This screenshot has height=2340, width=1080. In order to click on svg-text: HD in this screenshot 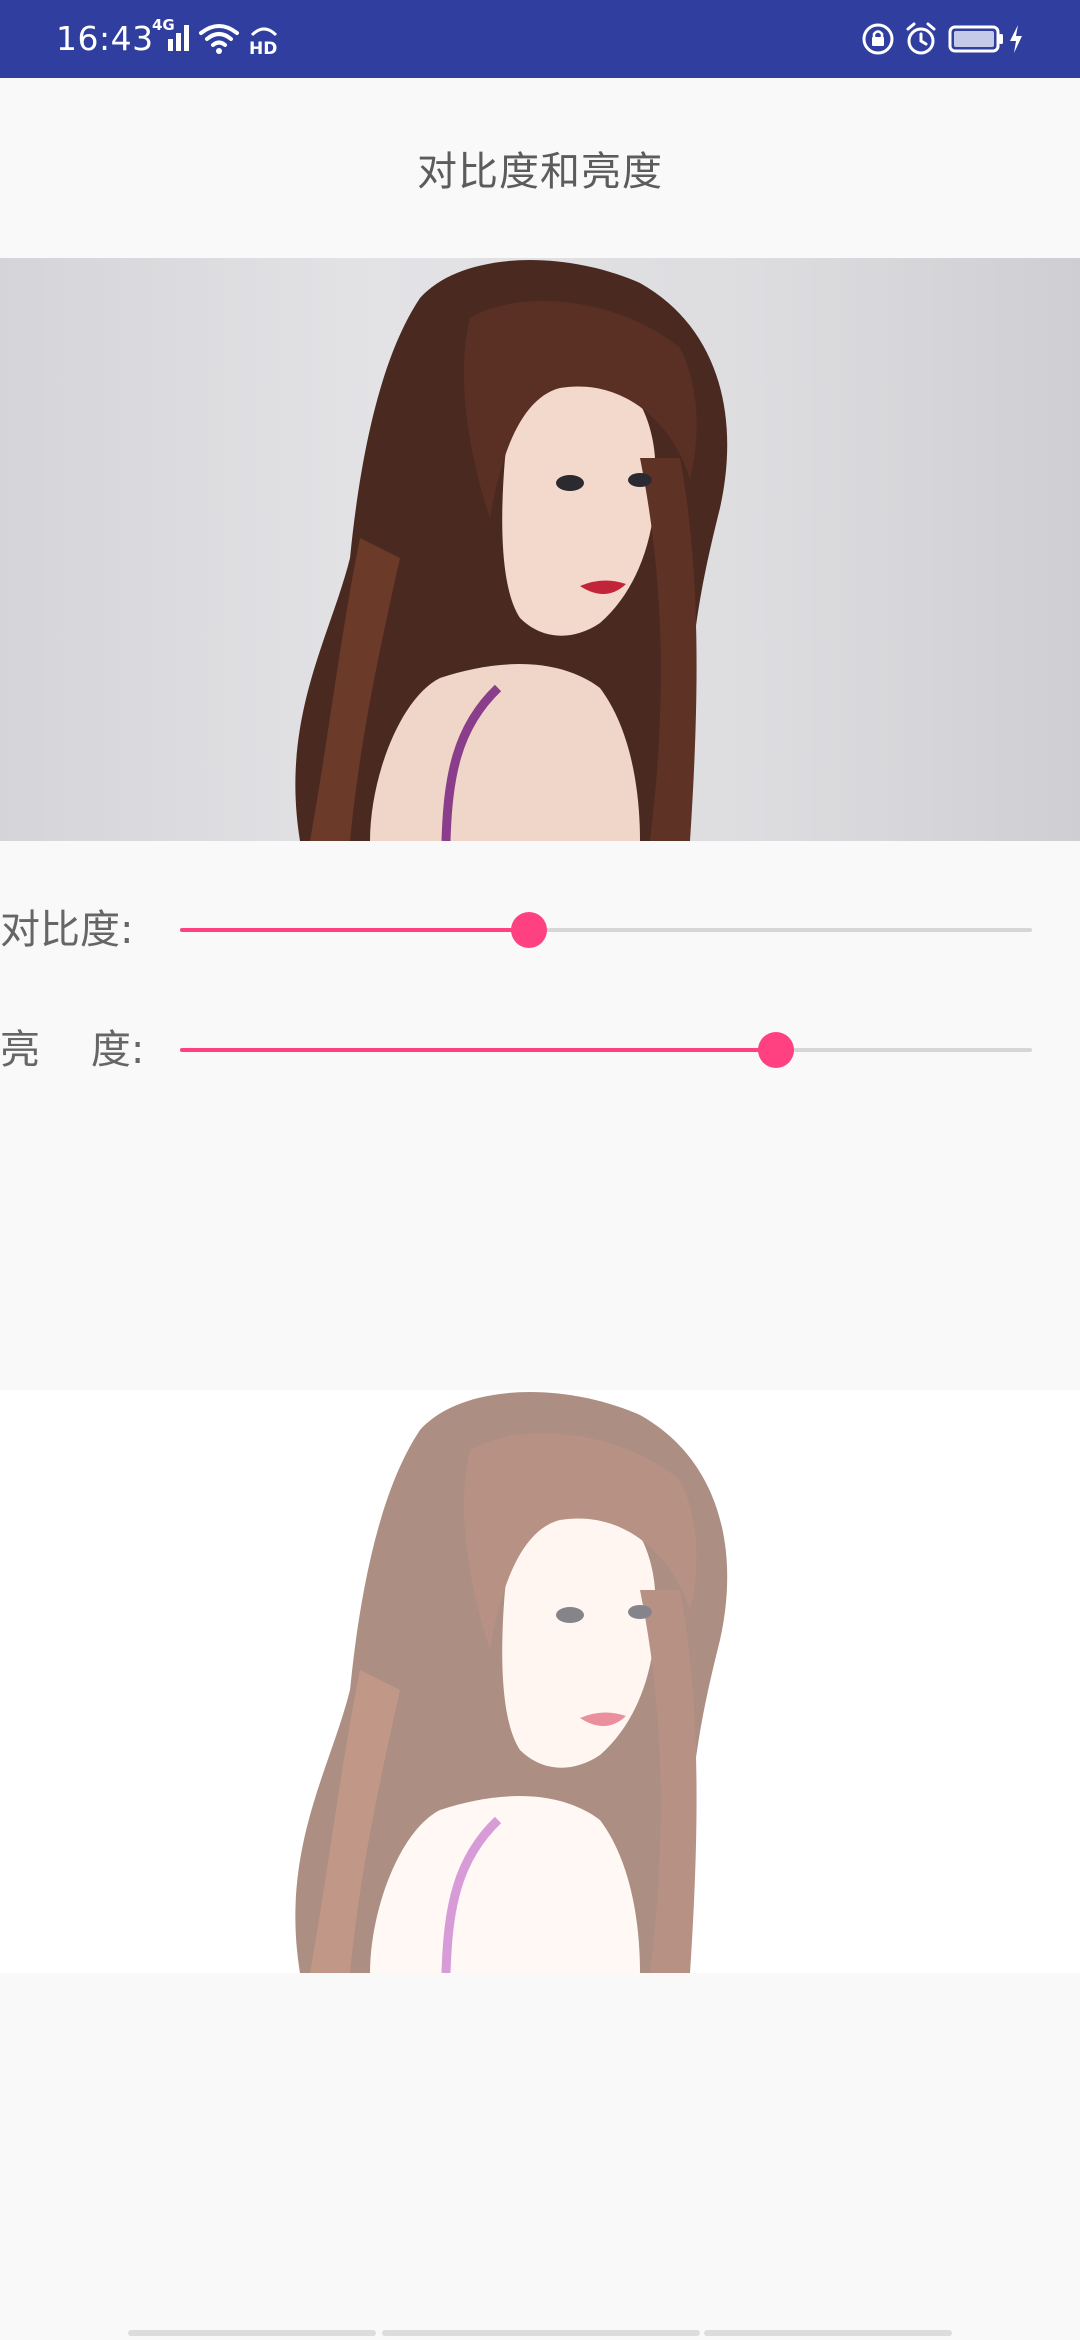, I will do `click(263, 48)`.